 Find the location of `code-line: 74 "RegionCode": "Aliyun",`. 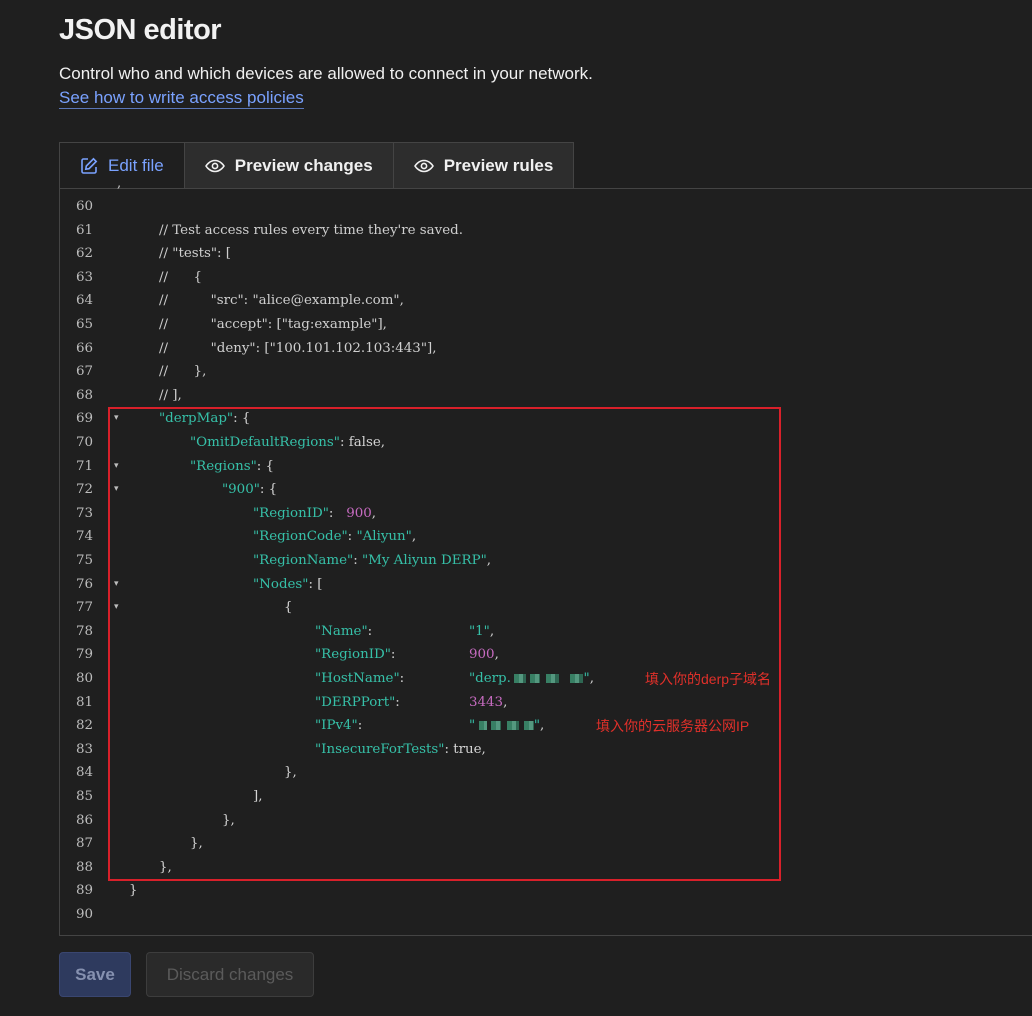

code-line: 74 "RegionCode": "Aliyun", is located at coordinates (429, 537).